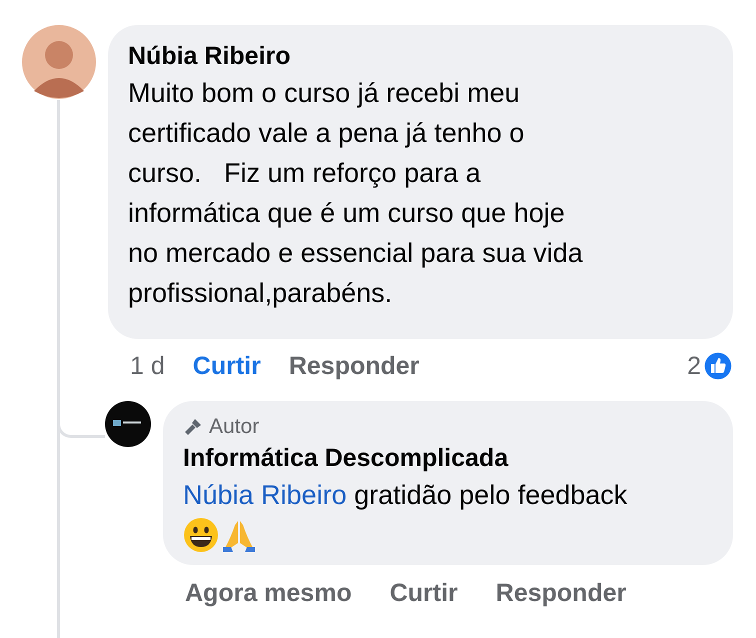 Image resolution: width=756 pixels, height=638 pixels. What do you see at coordinates (128, 424) in the screenshot?
I see `logo-avatar` at bounding box center [128, 424].